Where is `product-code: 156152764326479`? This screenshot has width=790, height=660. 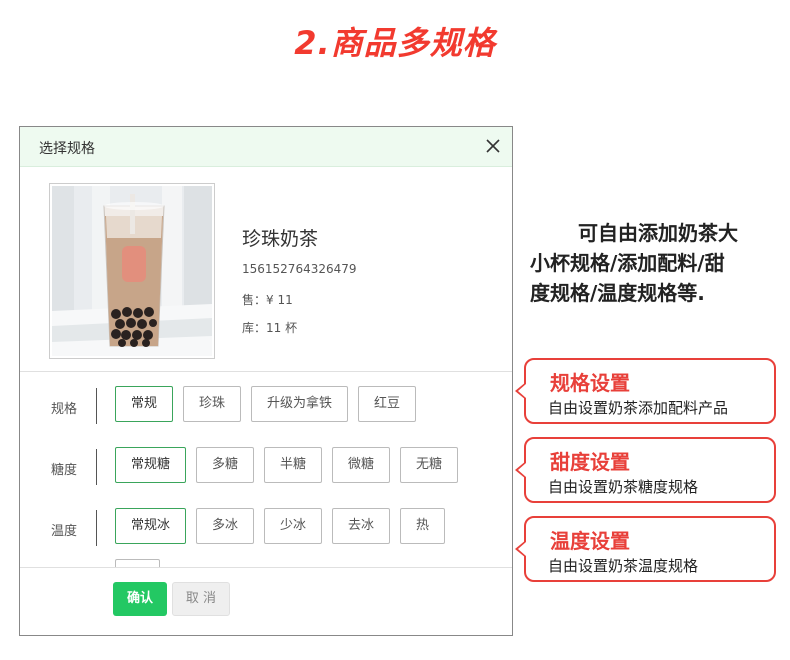
product-code: 156152764326479 is located at coordinates (299, 269).